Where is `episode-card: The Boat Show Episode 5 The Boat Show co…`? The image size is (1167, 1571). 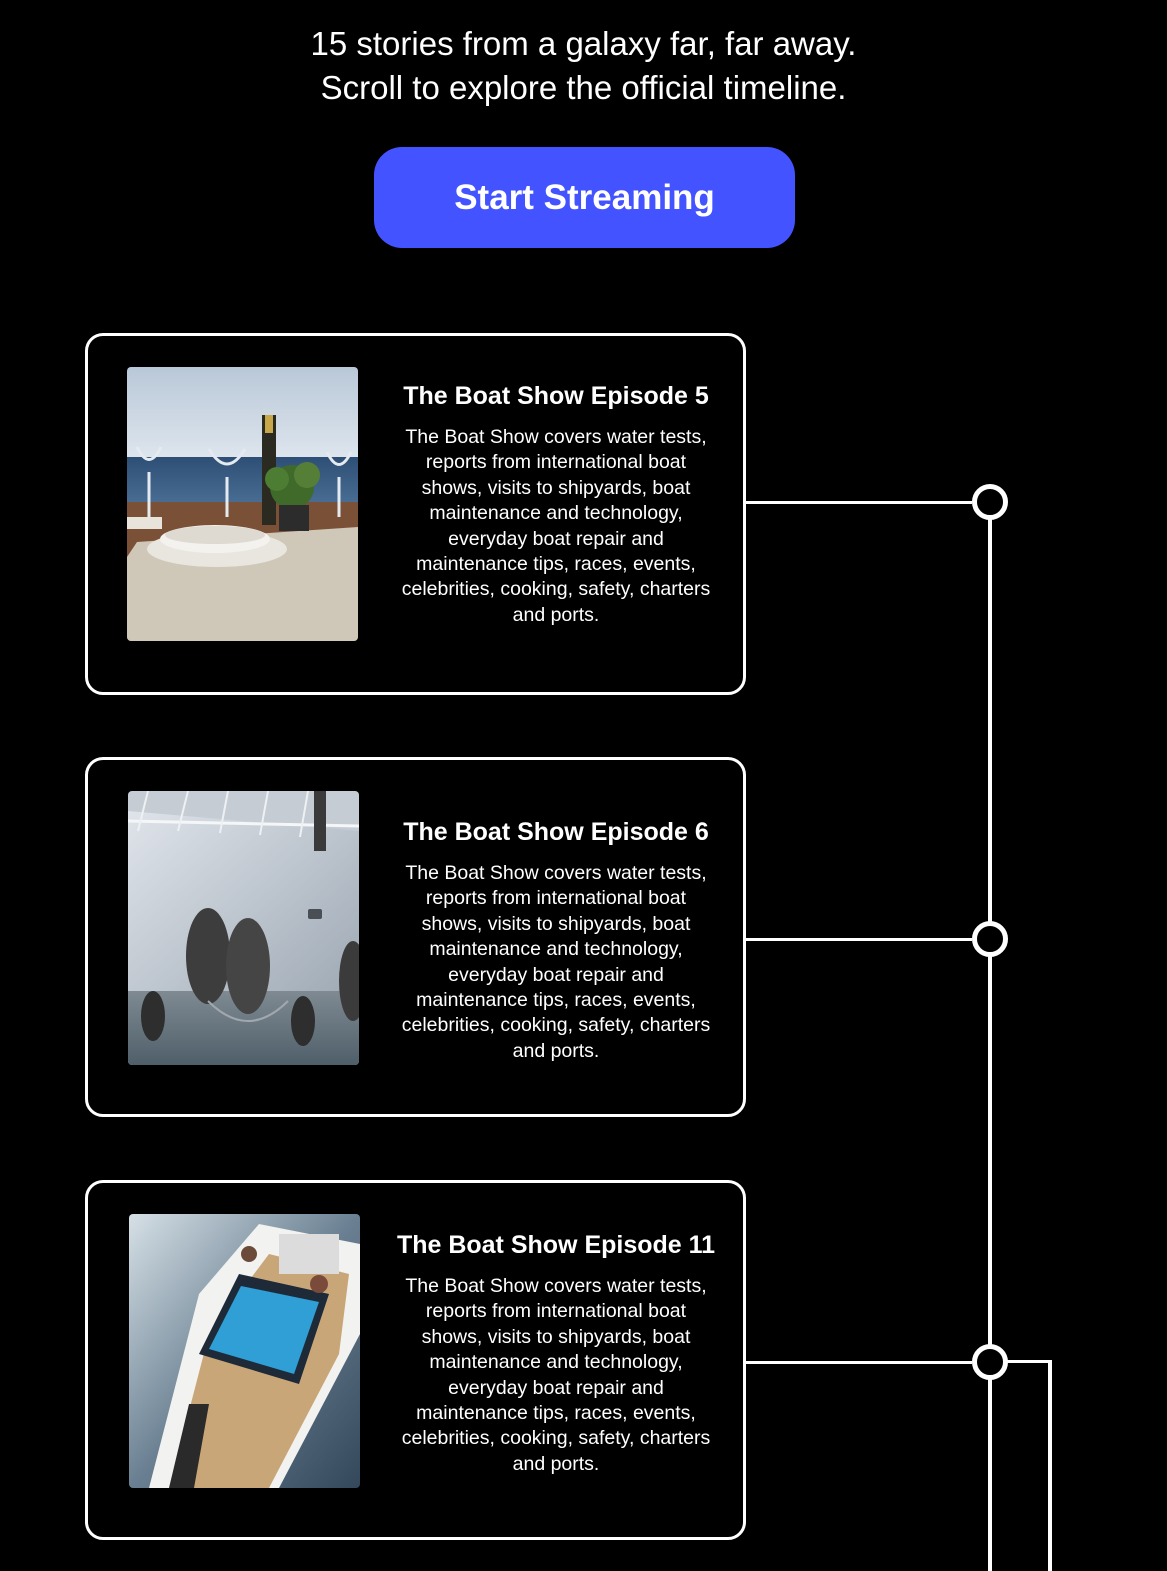 episode-card: The Boat Show Episode 5 The Boat Show co… is located at coordinates (415, 514).